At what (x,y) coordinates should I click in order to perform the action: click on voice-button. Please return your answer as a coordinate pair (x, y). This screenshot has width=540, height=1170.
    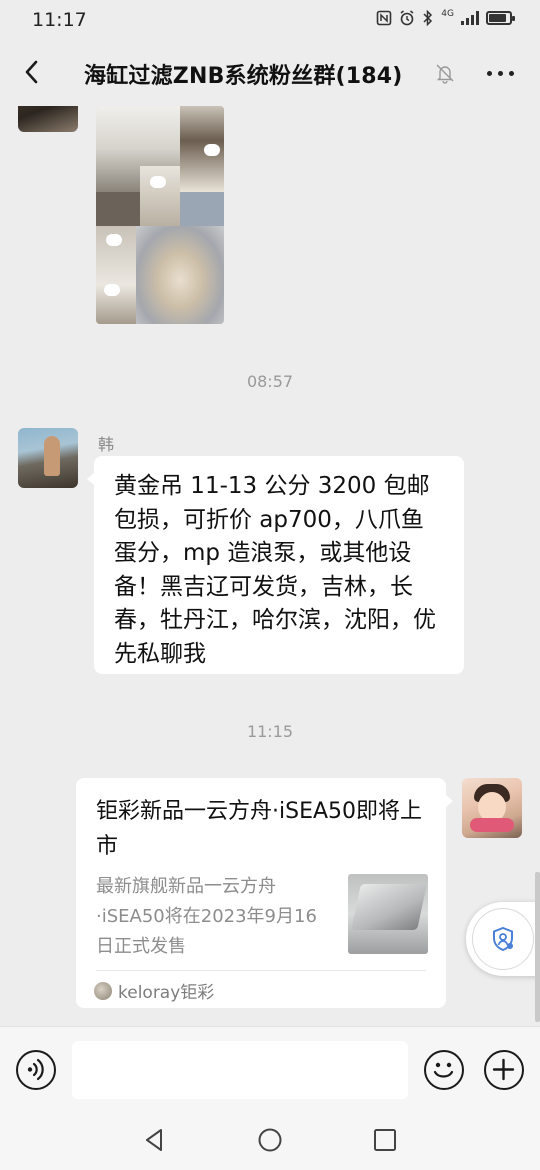
    Looking at the image, I should click on (36, 1070).